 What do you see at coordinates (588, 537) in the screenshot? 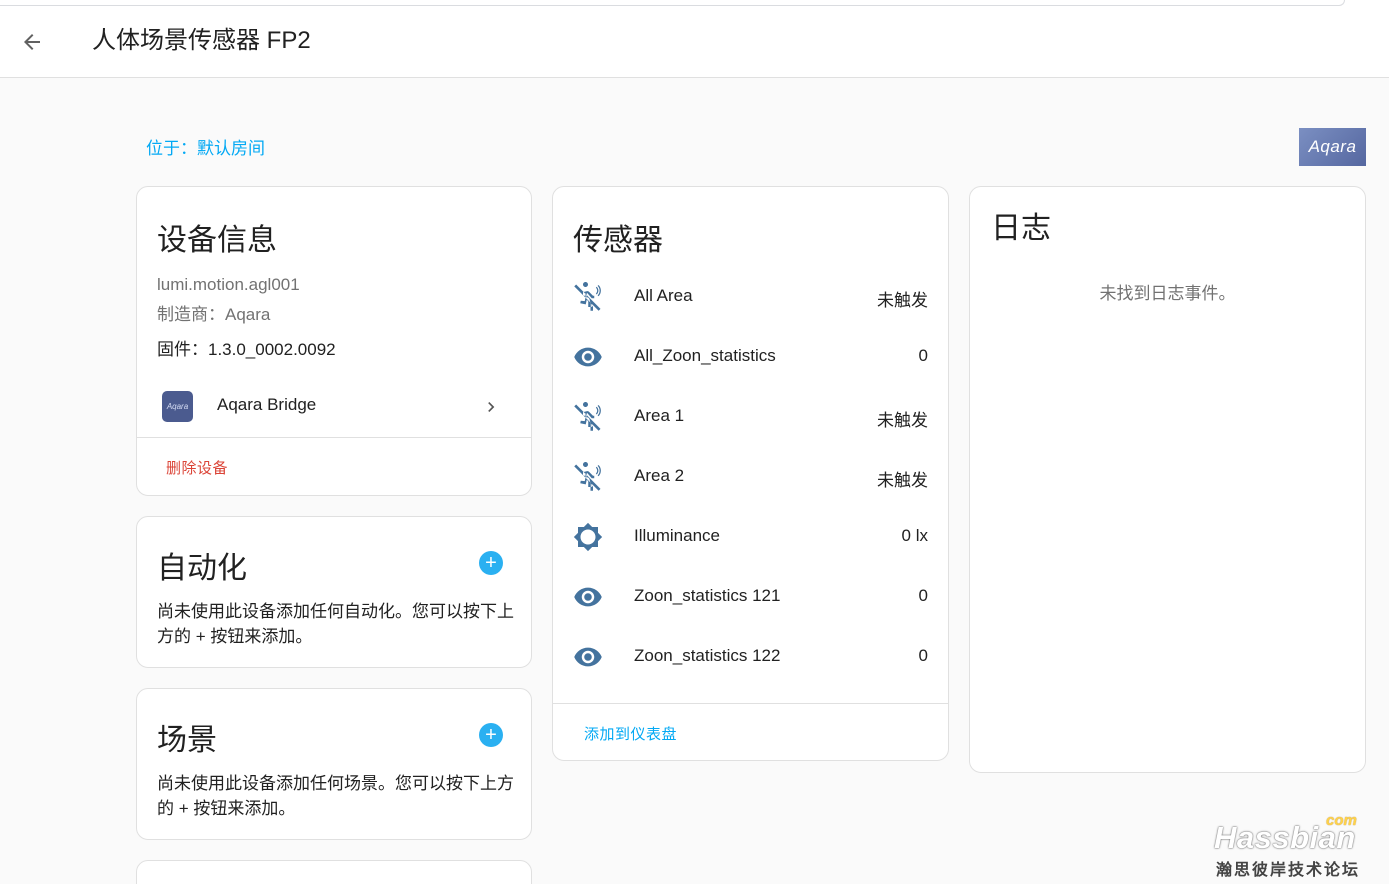
I see `brightness-icon` at bounding box center [588, 537].